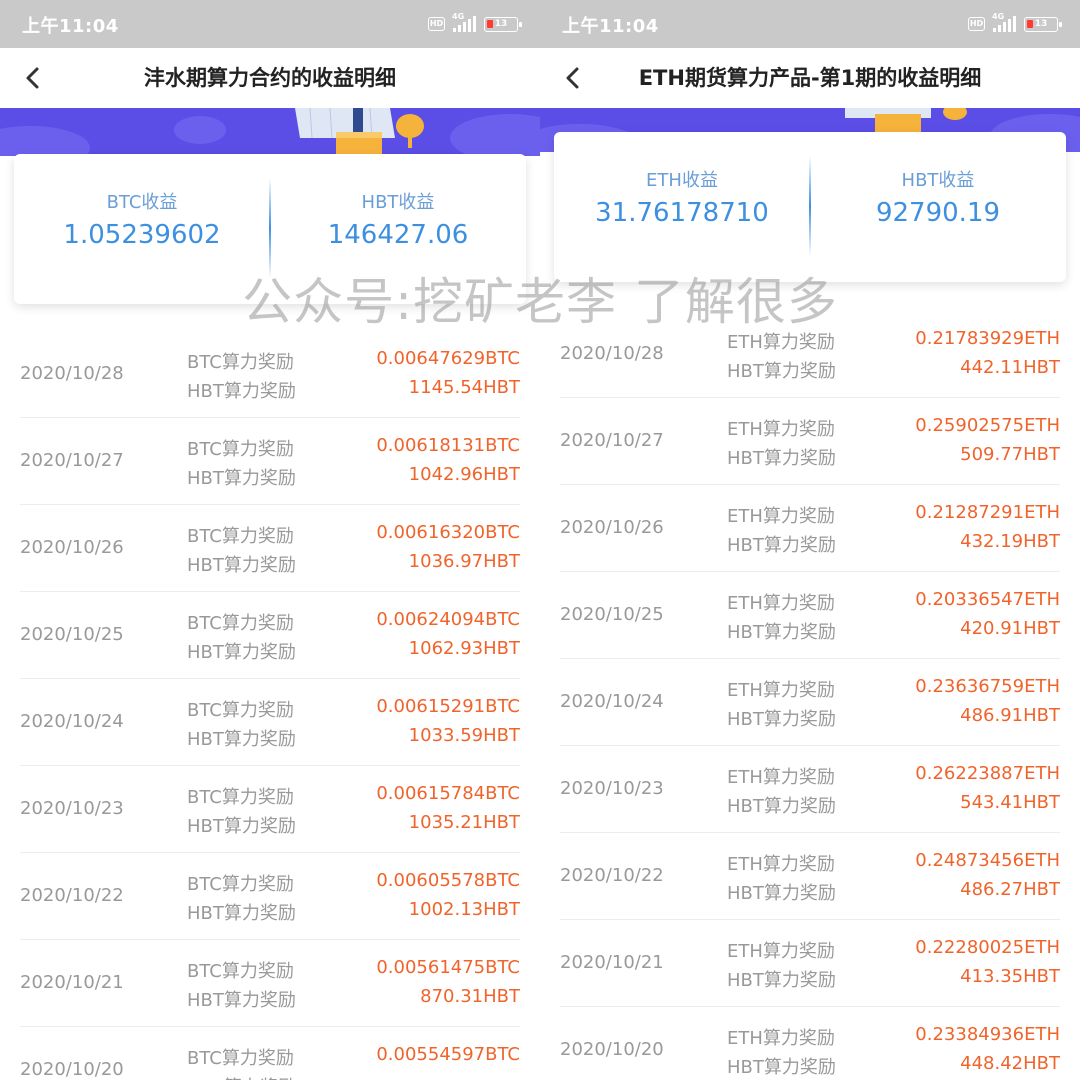 The image size is (1080, 1080). I want to click on summary-primary: BTC收益 1.05239602, so click(142, 229).